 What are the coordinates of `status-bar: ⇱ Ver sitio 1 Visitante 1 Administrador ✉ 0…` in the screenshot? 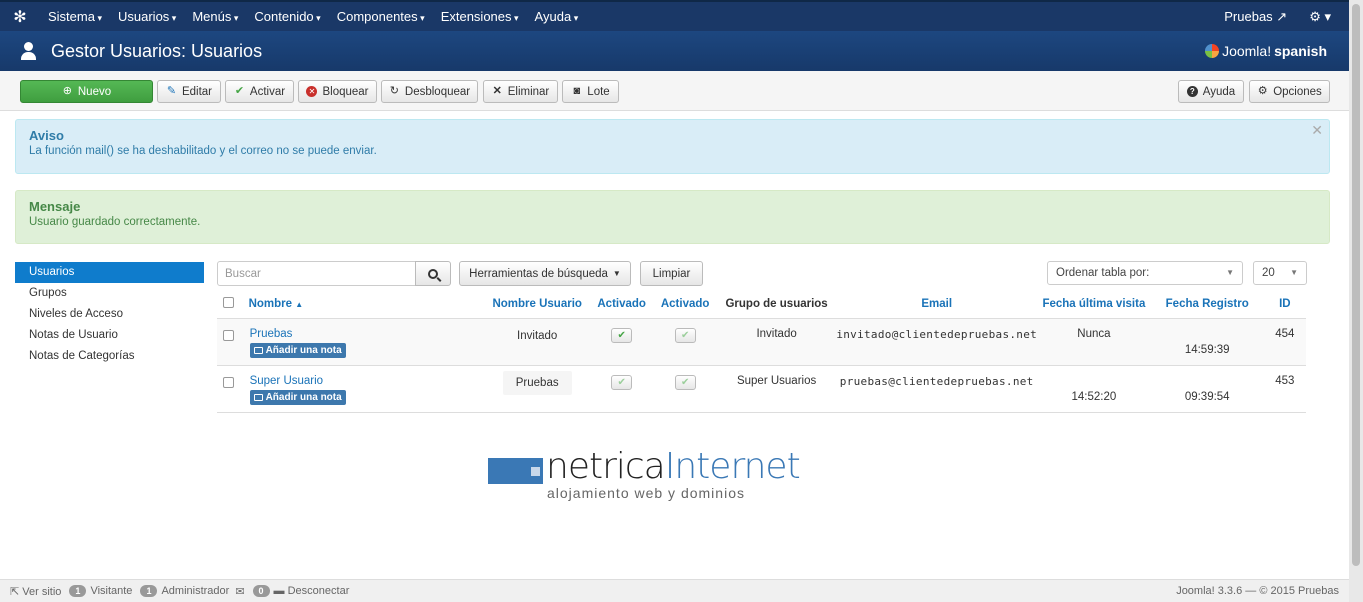 It's located at (674, 590).